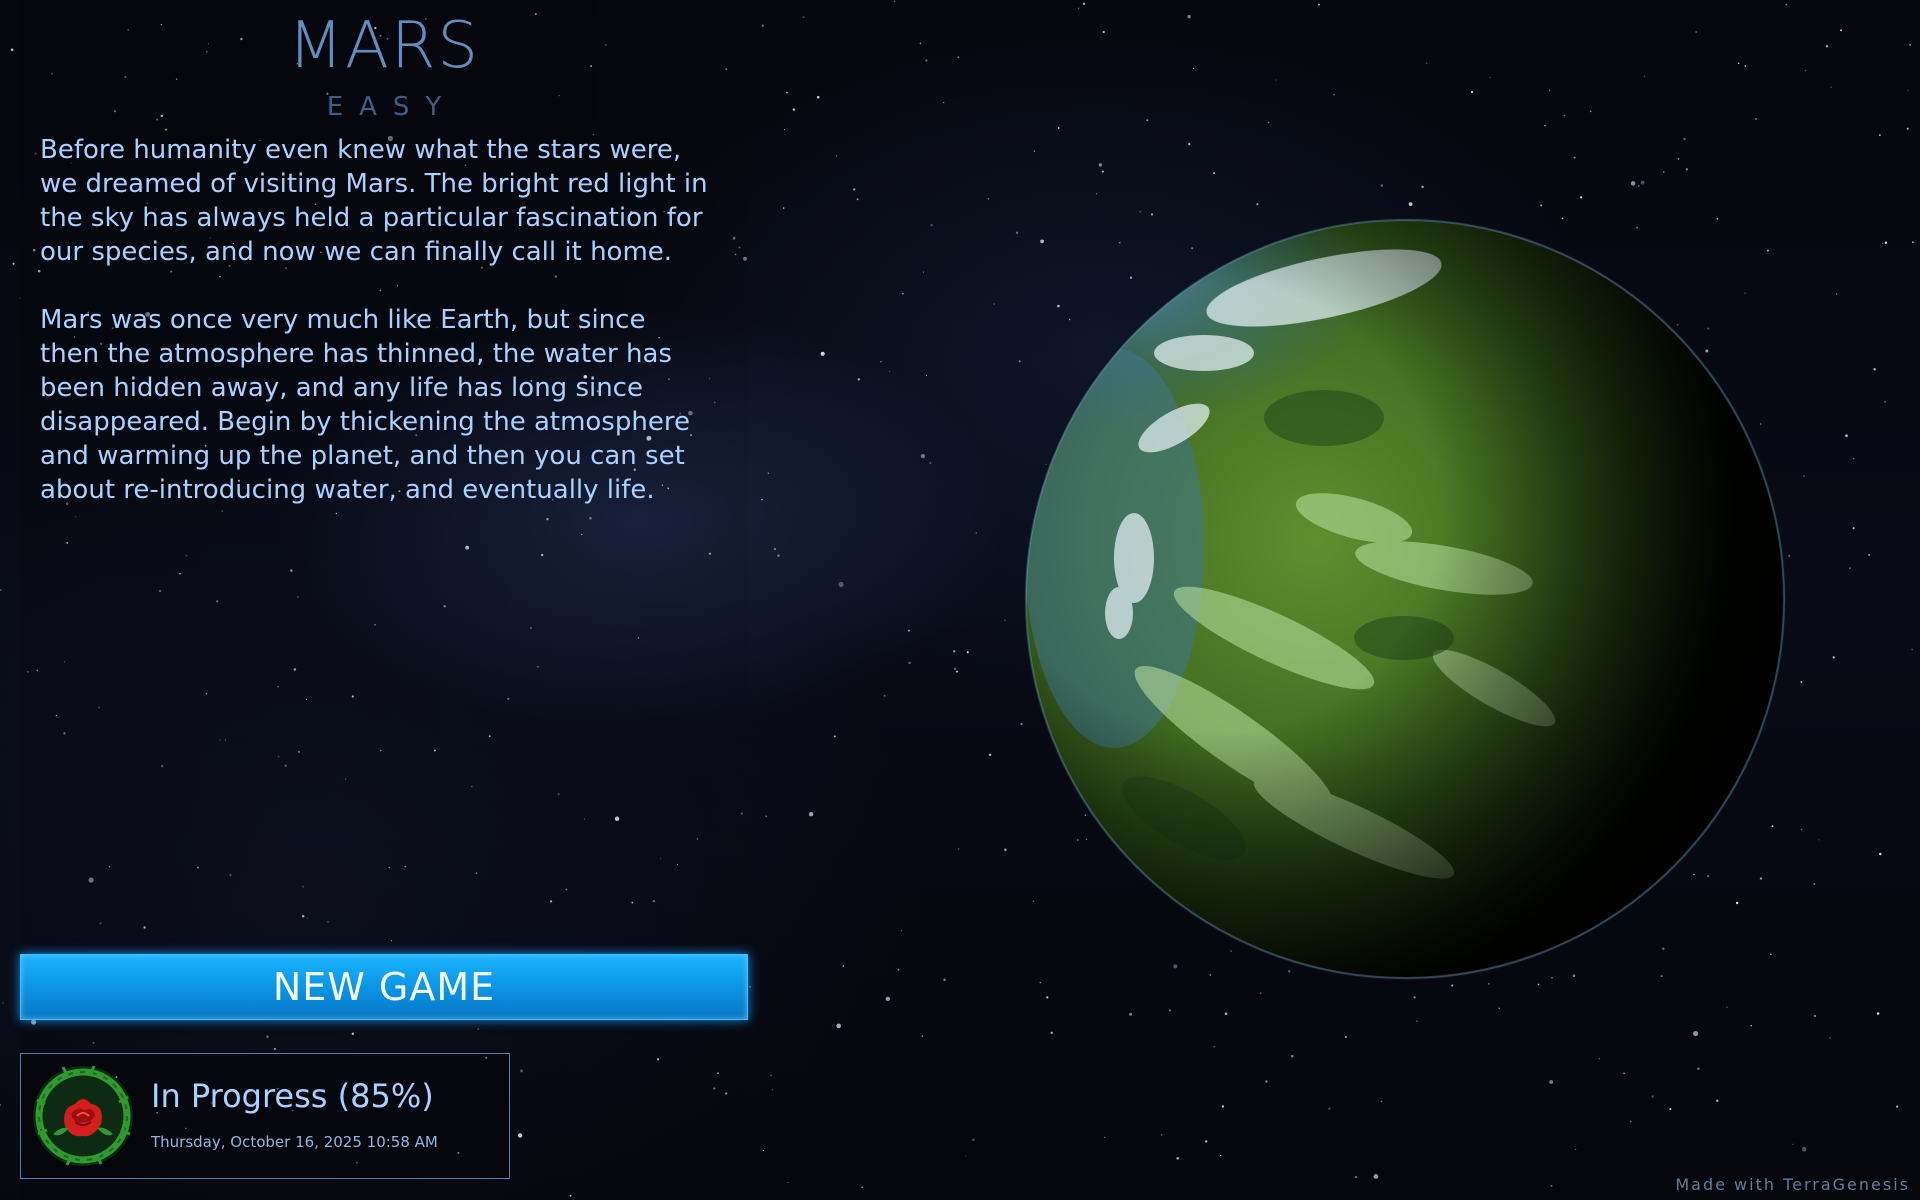 This screenshot has width=1920, height=1200. I want to click on credit-text: Made with TerraGenesis, so click(1792, 1184).